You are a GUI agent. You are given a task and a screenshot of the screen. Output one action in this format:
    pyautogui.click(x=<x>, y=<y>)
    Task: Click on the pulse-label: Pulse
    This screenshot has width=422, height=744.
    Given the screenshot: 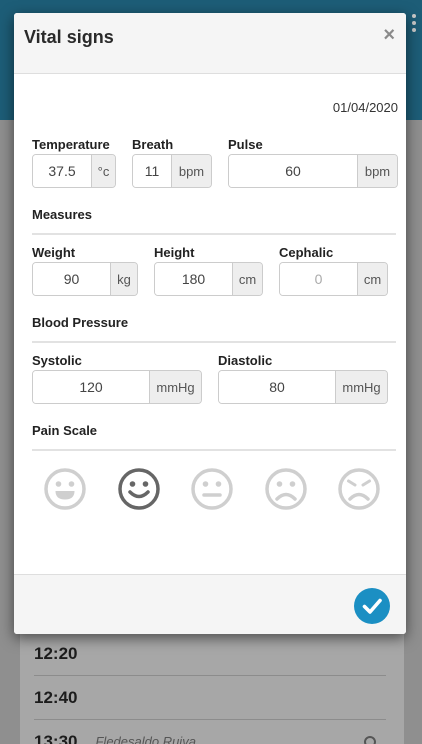 What is the action you would take?
    pyautogui.click(x=245, y=144)
    